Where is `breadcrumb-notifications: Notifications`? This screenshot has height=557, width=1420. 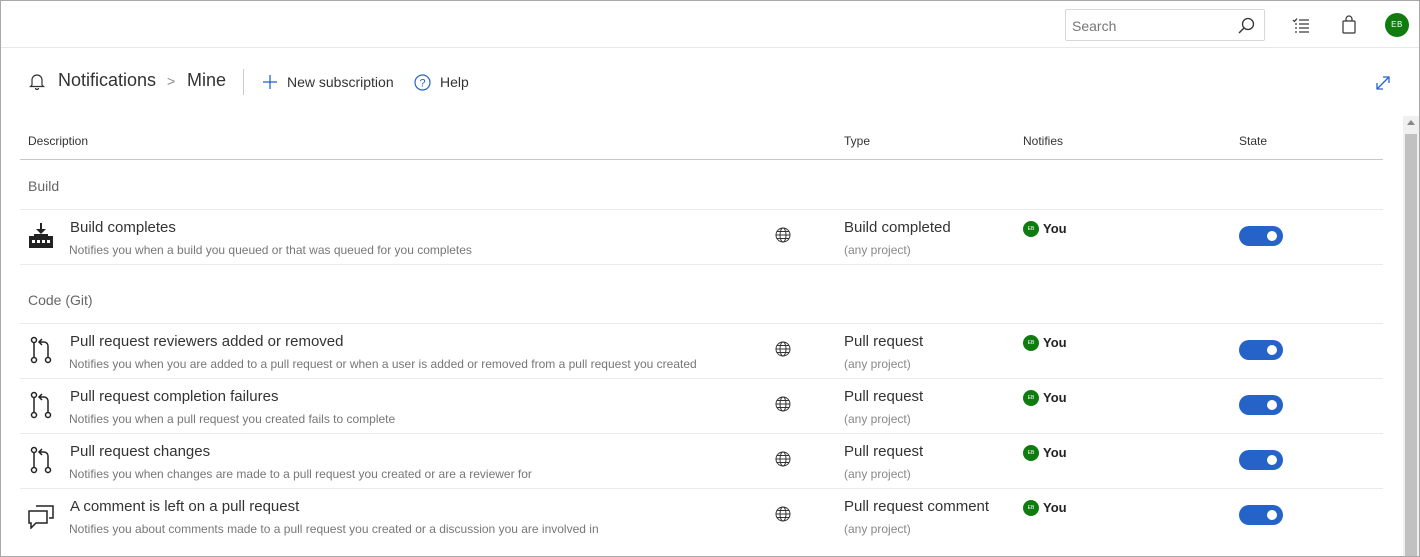 breadcrumb-notifications: Notifications is located at coordinates (107, 80).